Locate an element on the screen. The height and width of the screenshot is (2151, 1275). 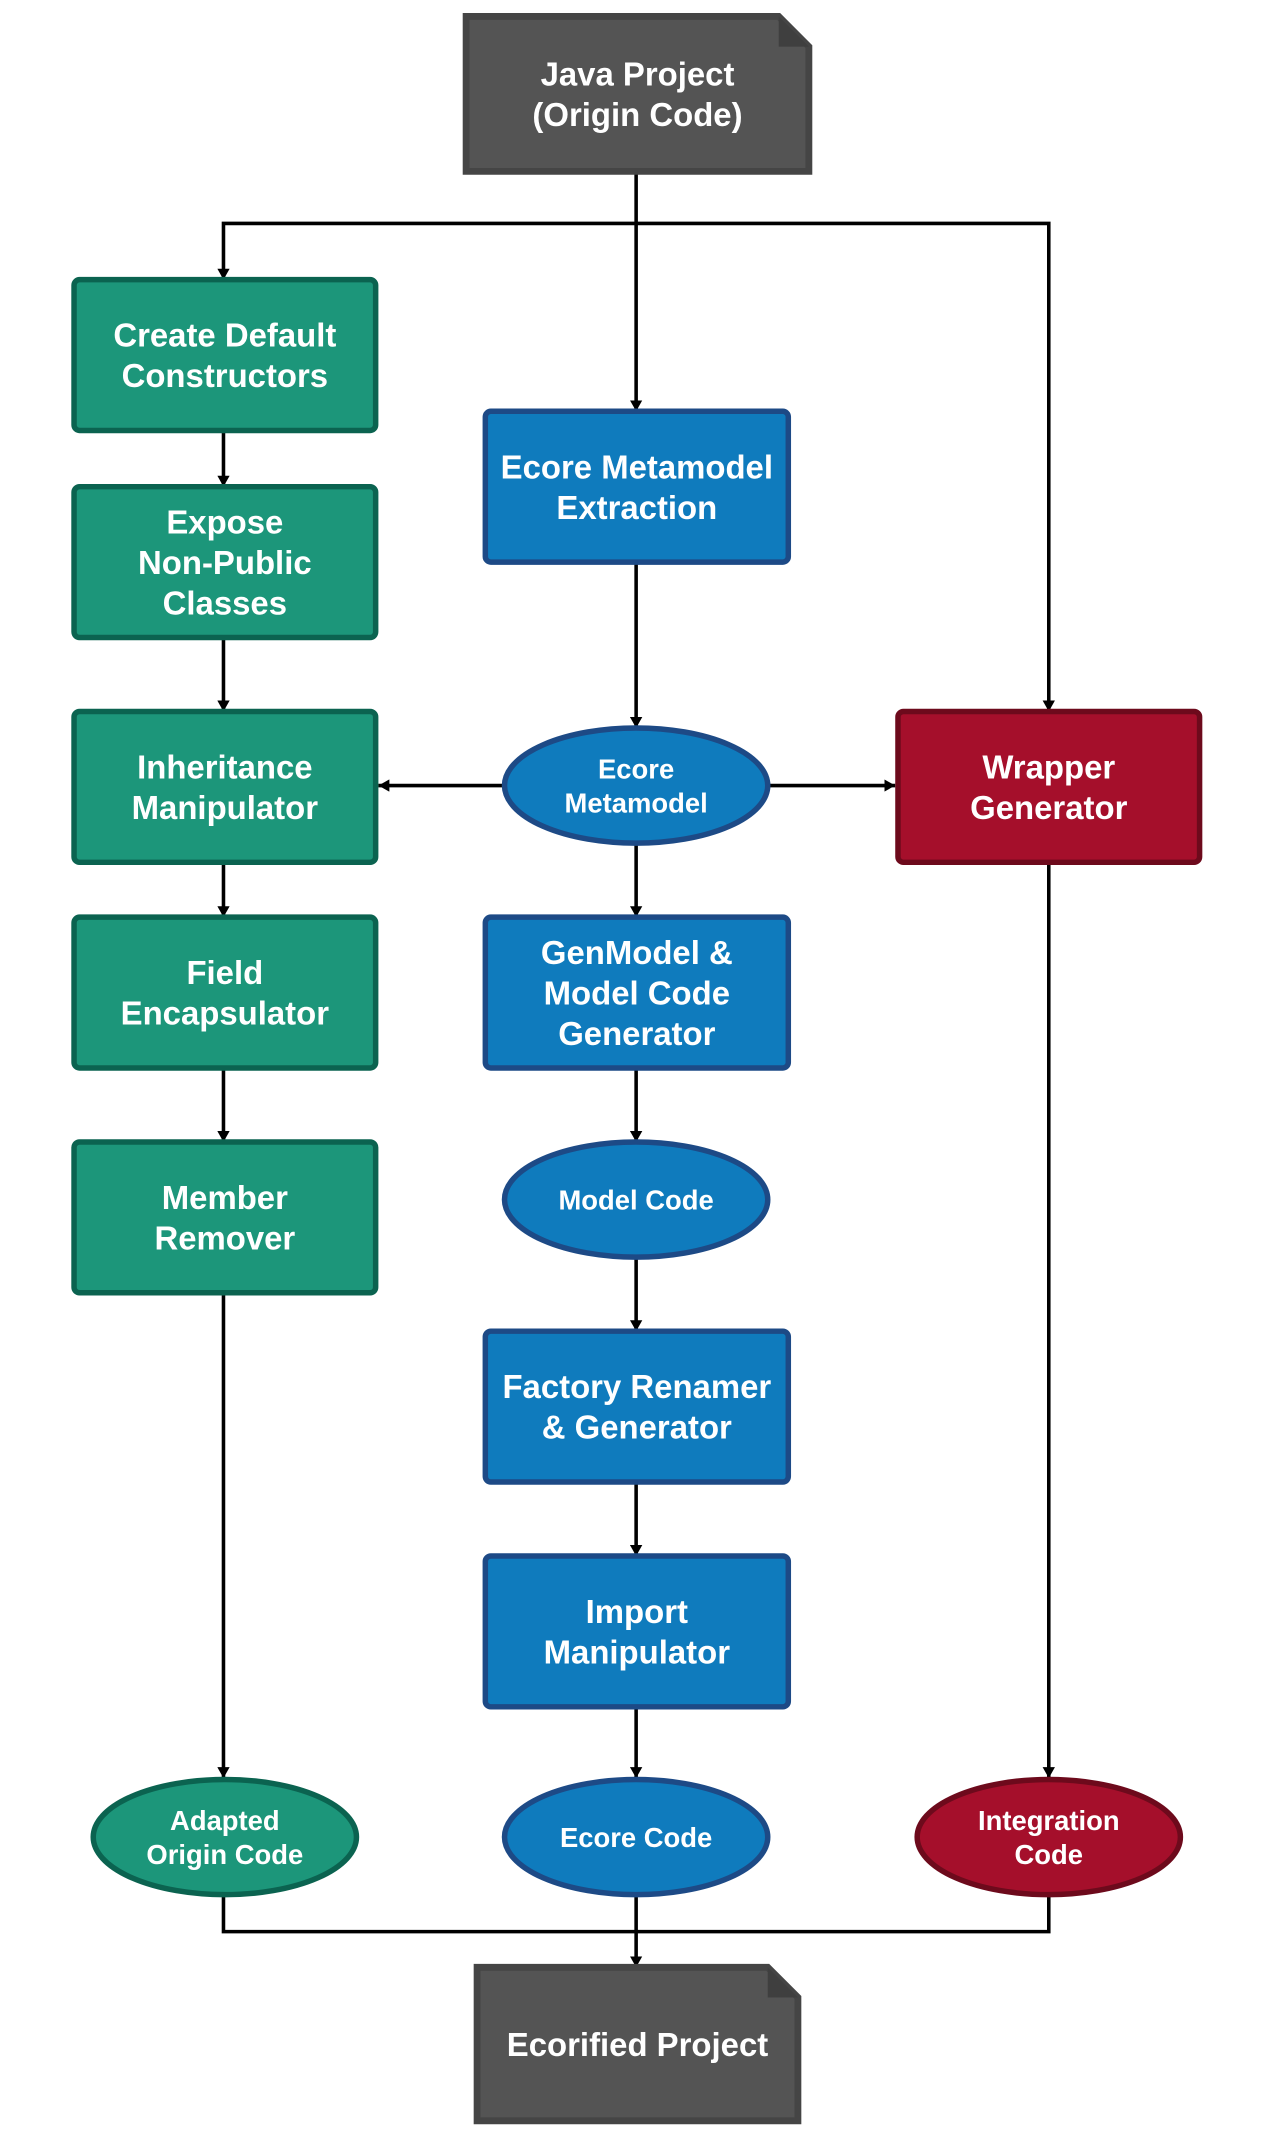
node-label-line: Inheritance is located at coordinates (224, 767).